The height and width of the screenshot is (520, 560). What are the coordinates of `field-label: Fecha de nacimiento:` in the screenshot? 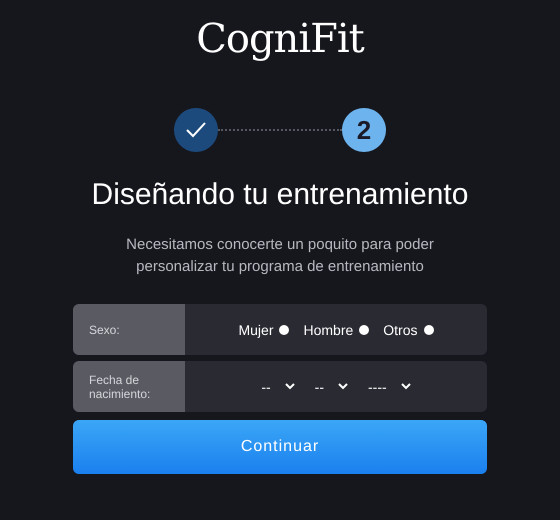 It's located at (129, 386).